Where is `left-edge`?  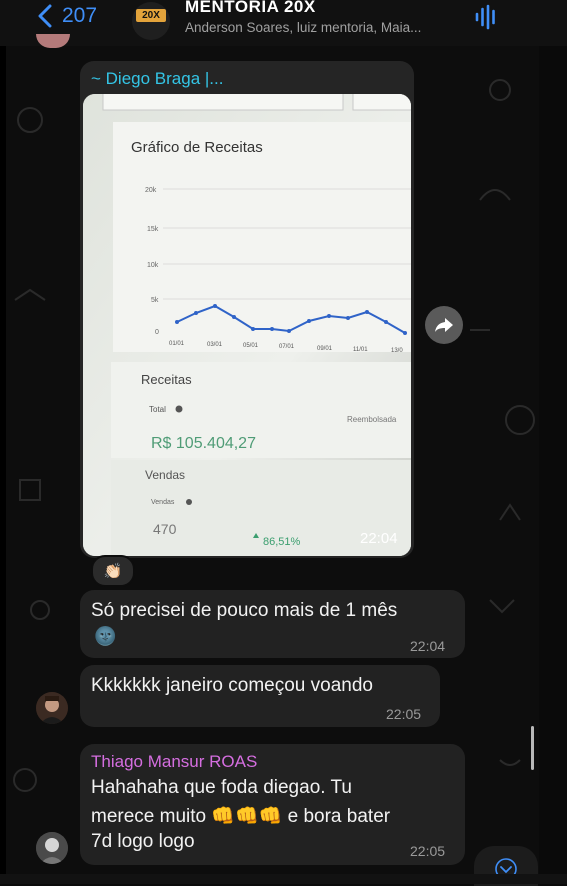
left-edge is located at coordinates (3, 442).